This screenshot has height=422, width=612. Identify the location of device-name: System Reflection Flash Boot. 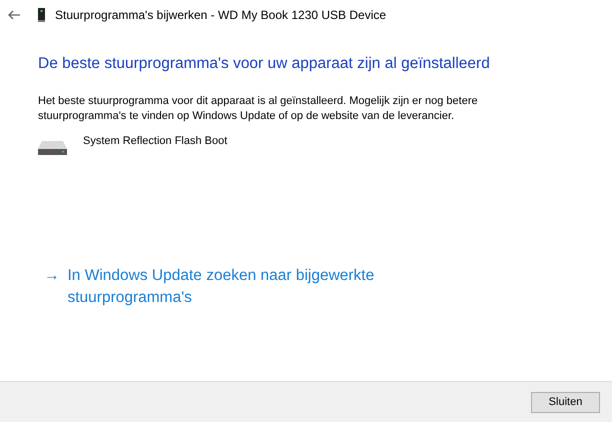
(155, 142).